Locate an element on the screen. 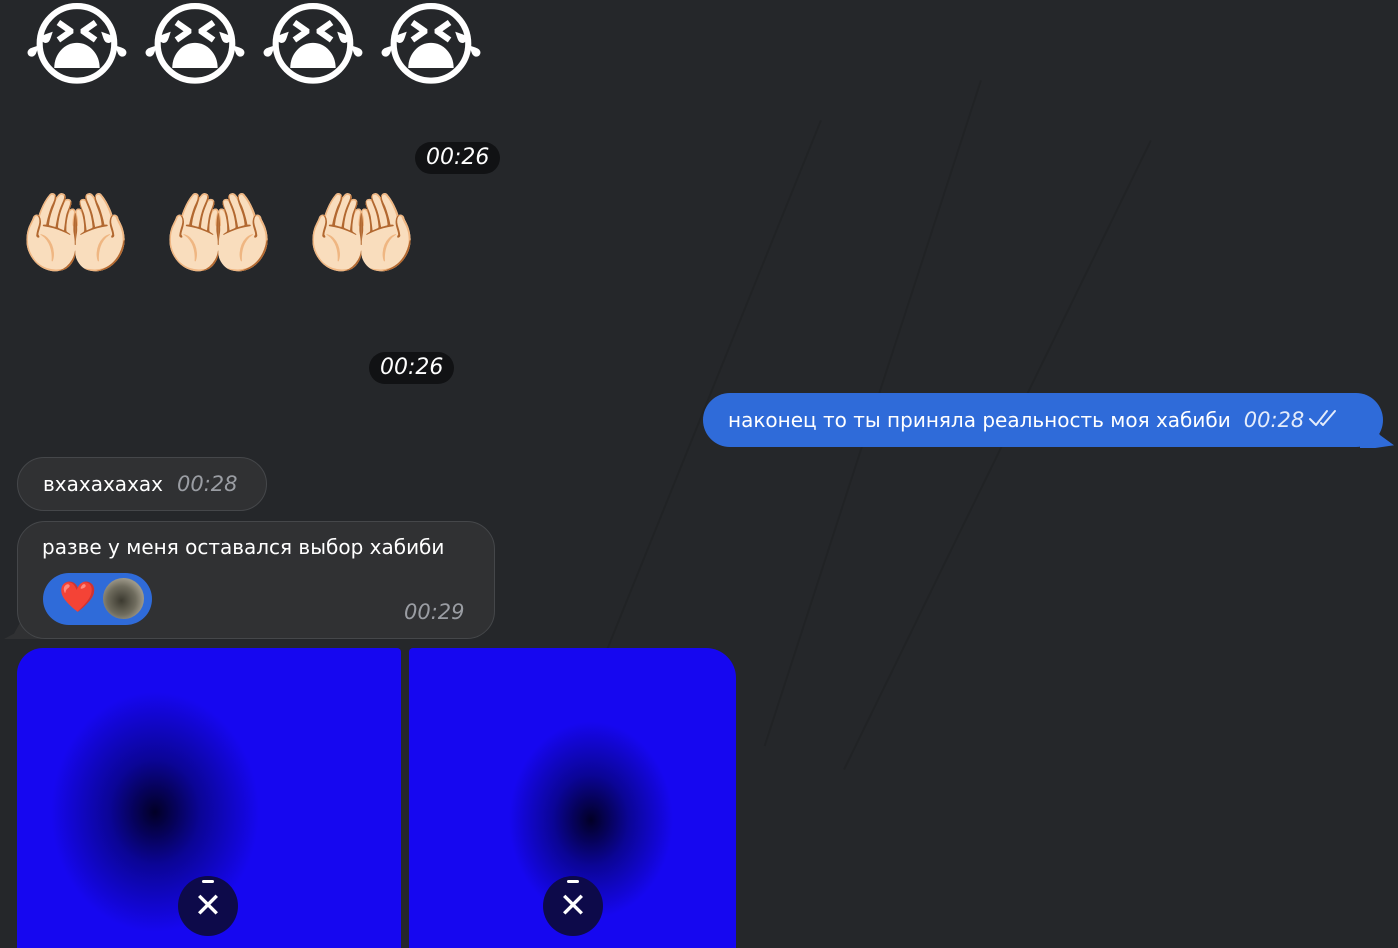 The image size is (1398, 948). double-check-icon is located at coordinates (1324, 420).